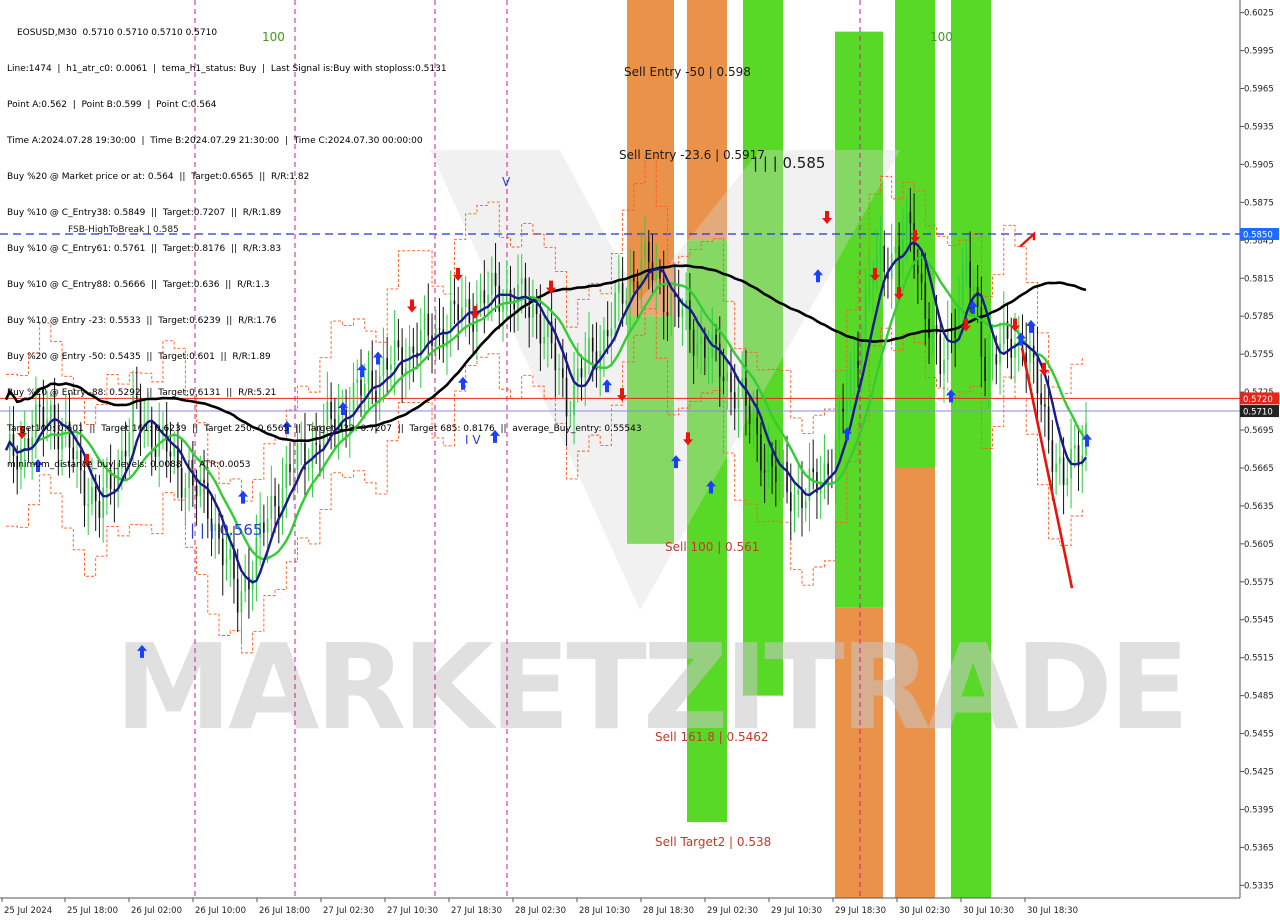  I want to click on watermark-text: MARKETZITRADE, so click(650, 687).